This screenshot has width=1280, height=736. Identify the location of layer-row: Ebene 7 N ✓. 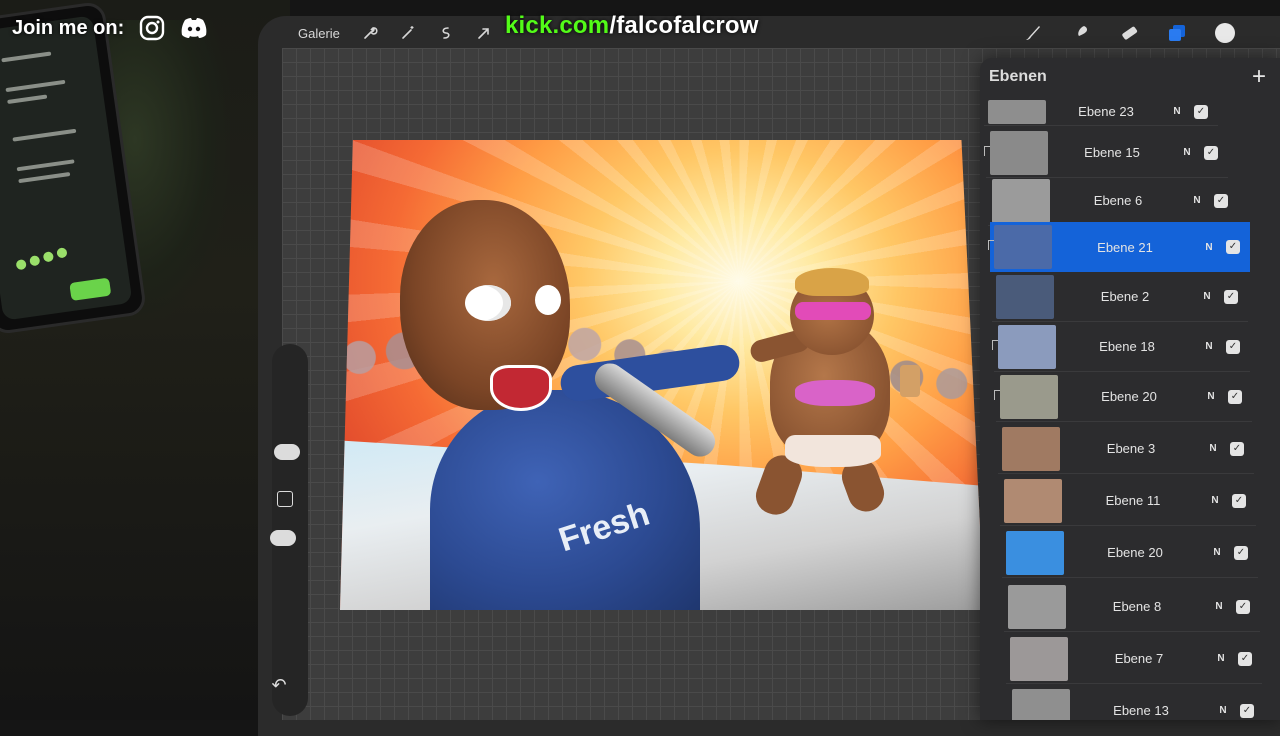
(1134, 659).